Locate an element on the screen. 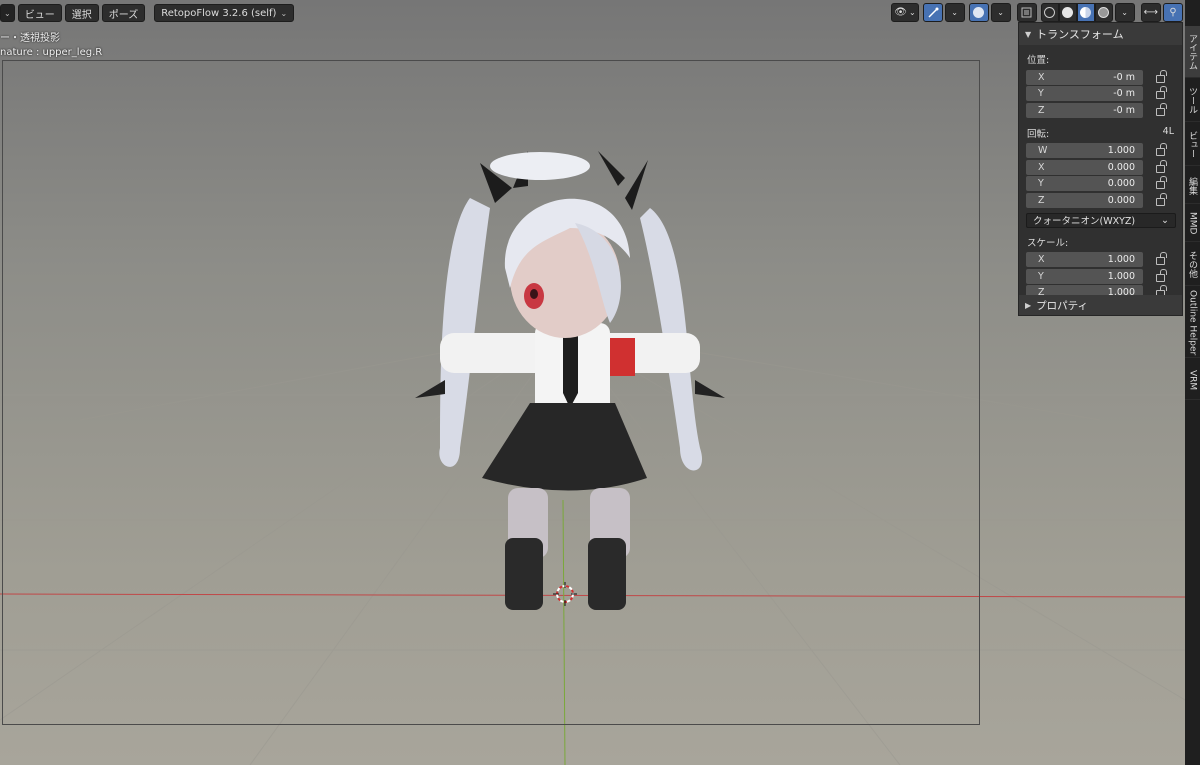  location-label: 位置: is located at coordinates (1038, 60).